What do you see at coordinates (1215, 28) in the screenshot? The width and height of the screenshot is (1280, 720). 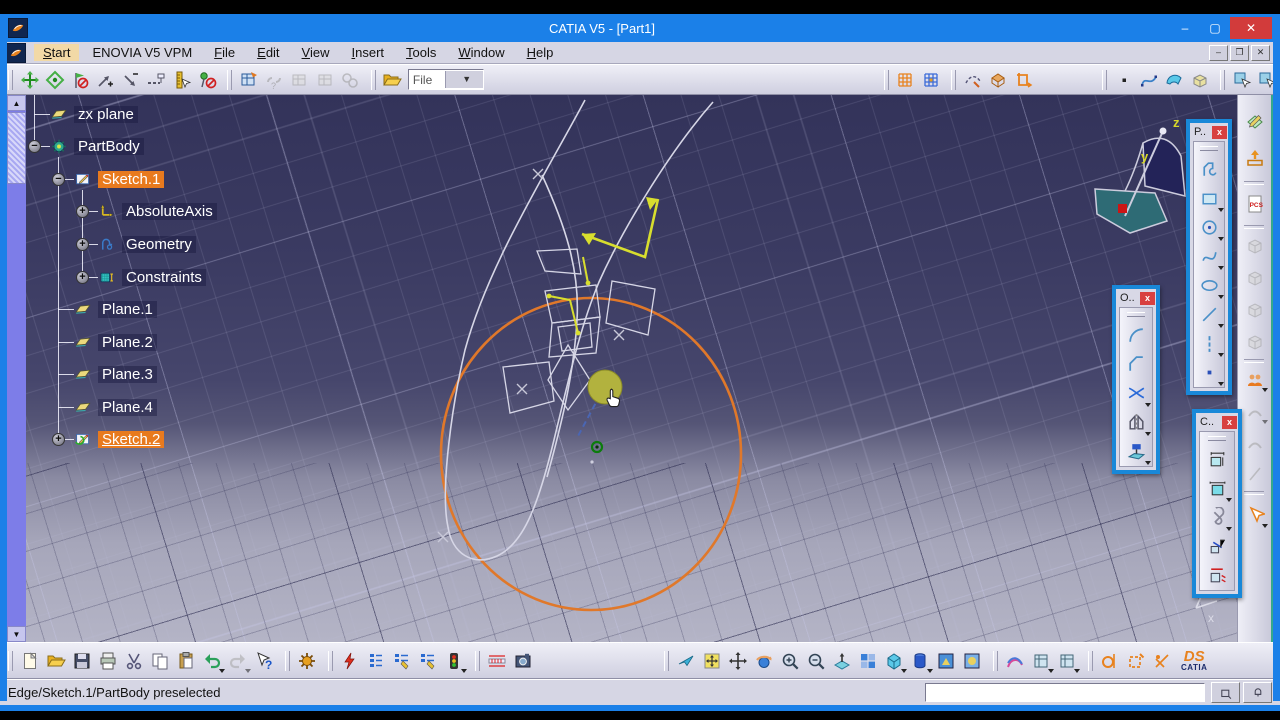 I see `maximize-button: ▢` at bounding box center [1215, 28].